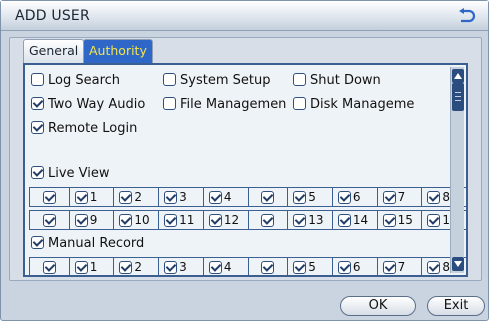  What do you see at coordinates (142, 220) in the screenshot?
I see `channel-number: 10` at bounding box center [142, 220].